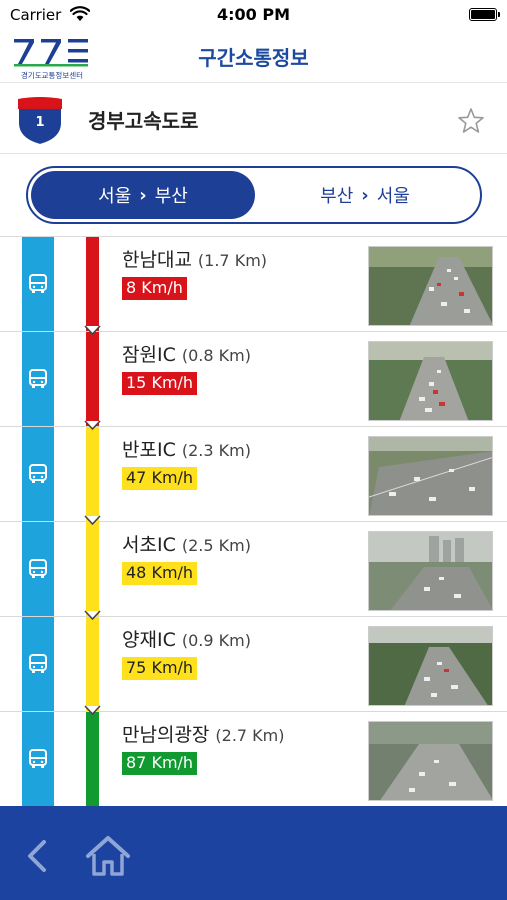 The image size is (507, 900). I want to click on section-distance: (1.7 Km), so click(232, 260).